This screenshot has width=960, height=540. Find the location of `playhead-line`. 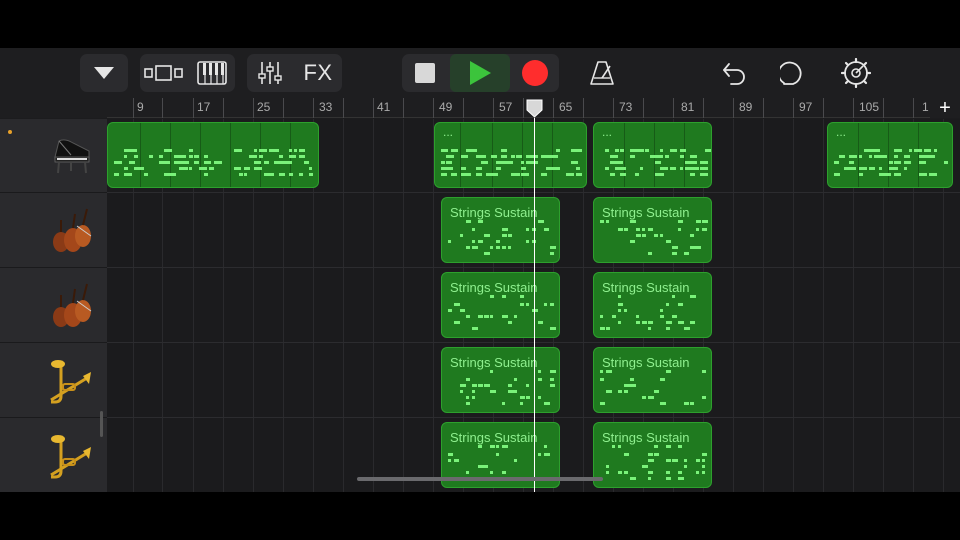

playhead-line is located at coordinates (534, 305).